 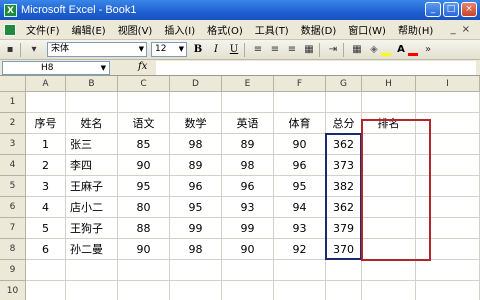 What do you see at coordinates (248, 270) in the screenshot?
I see `cell-e9` at bounding box center [248, 270].